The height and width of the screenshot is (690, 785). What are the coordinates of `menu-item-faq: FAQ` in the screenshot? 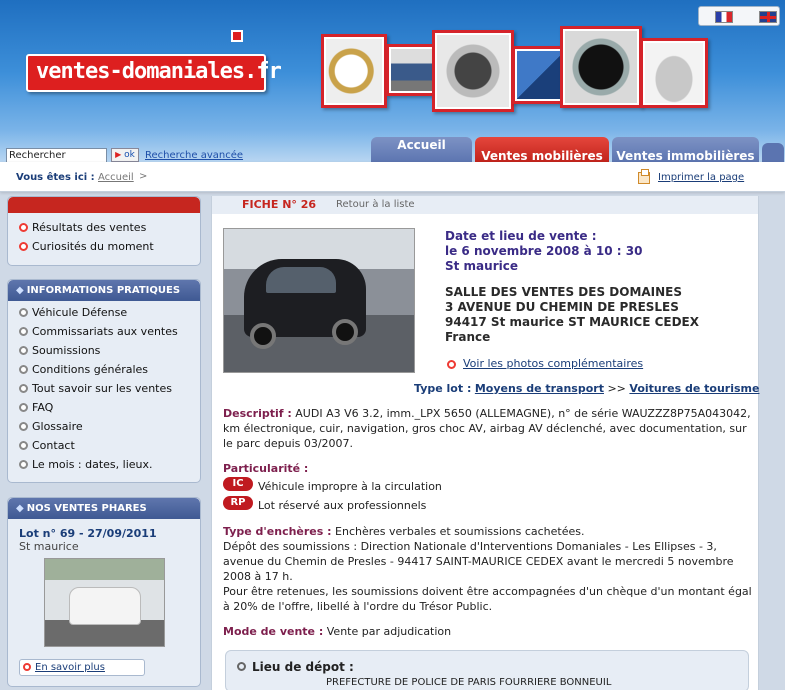 It's located at (36, 407).